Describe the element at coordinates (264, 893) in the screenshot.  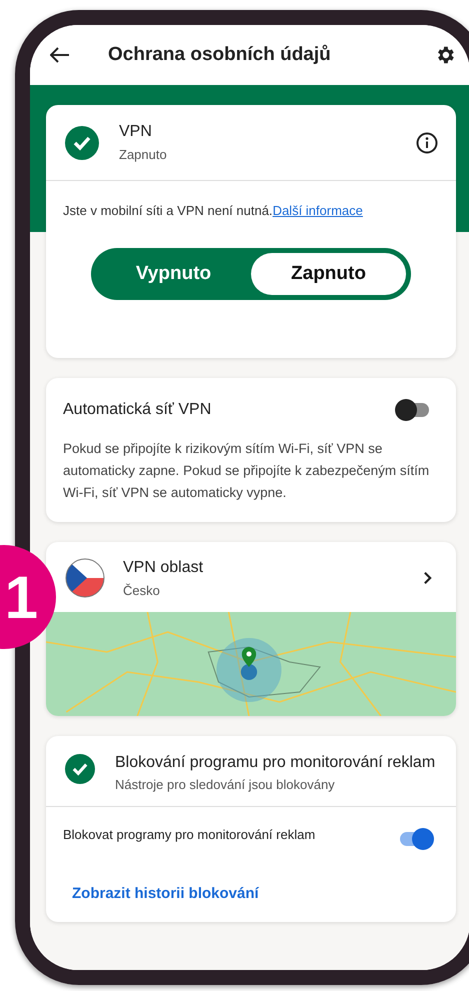
I see `block-history-link: Zobrazit historii blokování` at that location.